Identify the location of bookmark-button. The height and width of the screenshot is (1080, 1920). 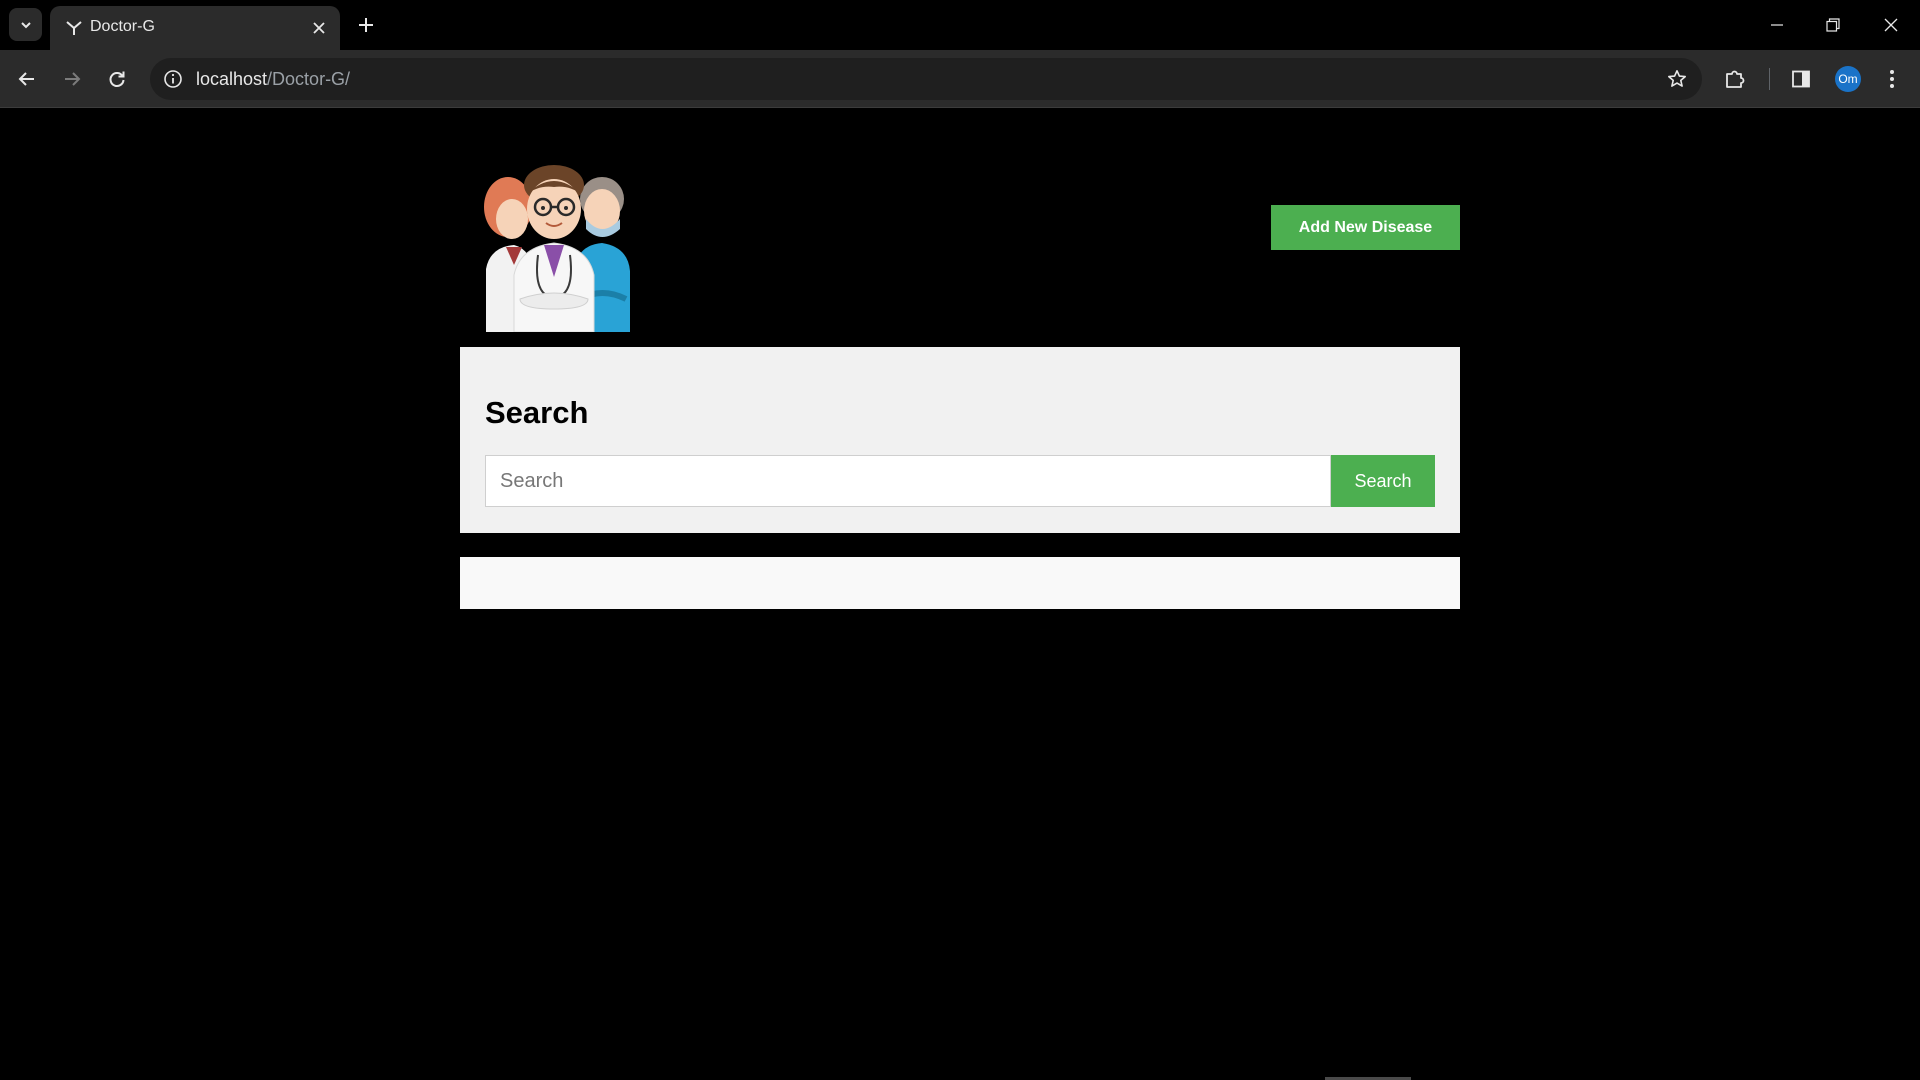
(1677, 79).